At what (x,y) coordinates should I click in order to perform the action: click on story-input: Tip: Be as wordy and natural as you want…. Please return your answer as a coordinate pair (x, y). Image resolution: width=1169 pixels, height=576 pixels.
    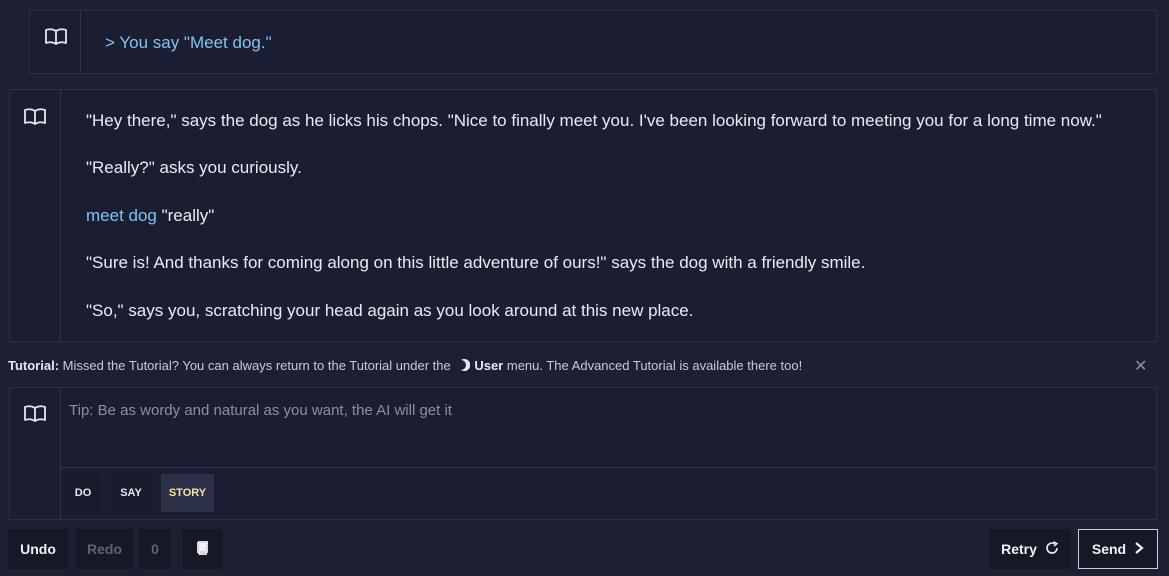
    Looking at the image, I should click on (260, 410).